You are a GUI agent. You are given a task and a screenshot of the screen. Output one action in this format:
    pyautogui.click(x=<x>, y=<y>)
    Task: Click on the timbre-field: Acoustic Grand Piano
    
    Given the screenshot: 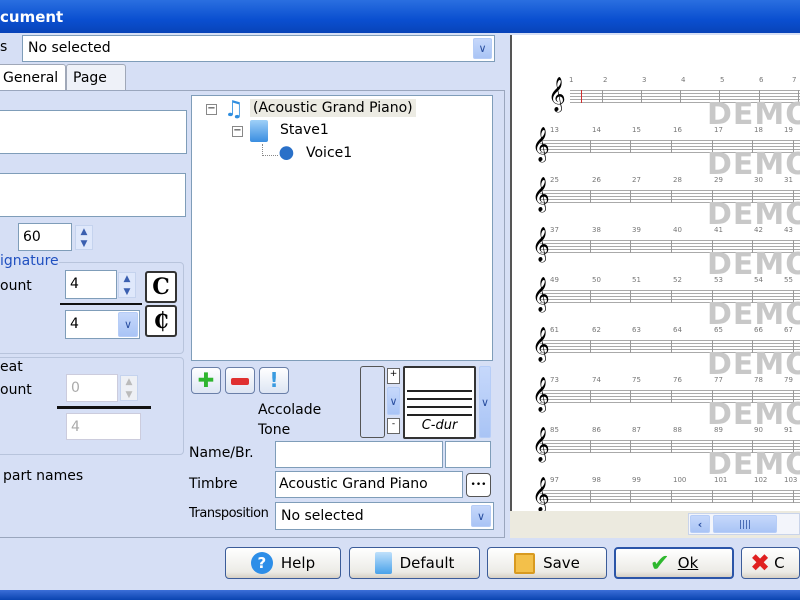 What is the action you would take?
    pyautogui.click(x=369, y=484)
    